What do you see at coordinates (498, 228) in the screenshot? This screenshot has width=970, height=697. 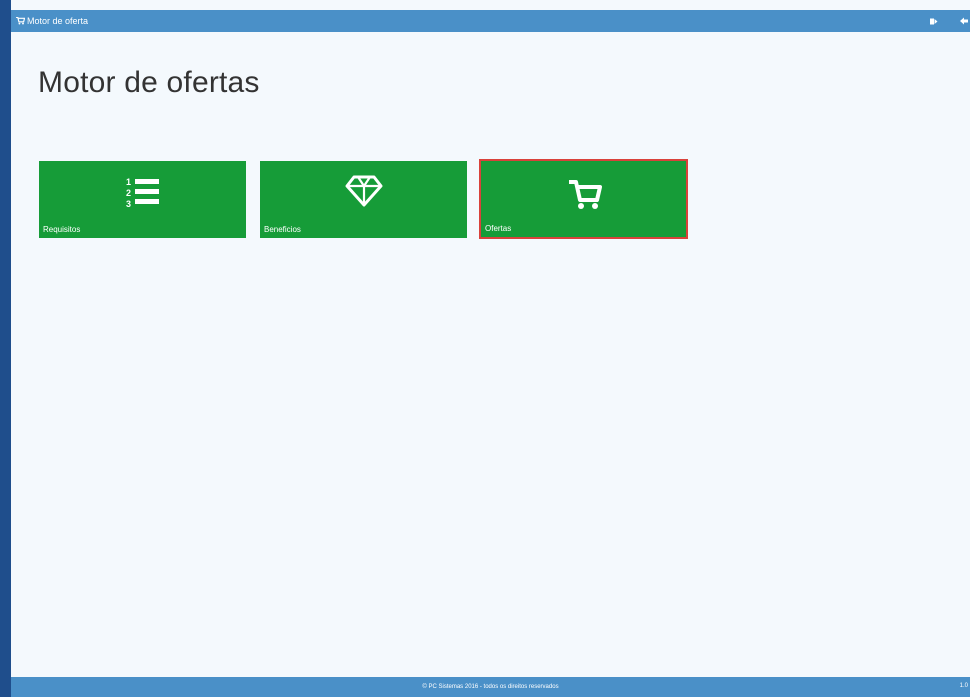 I see `tile-label: Ofertas` at bounding box center [498, 228].